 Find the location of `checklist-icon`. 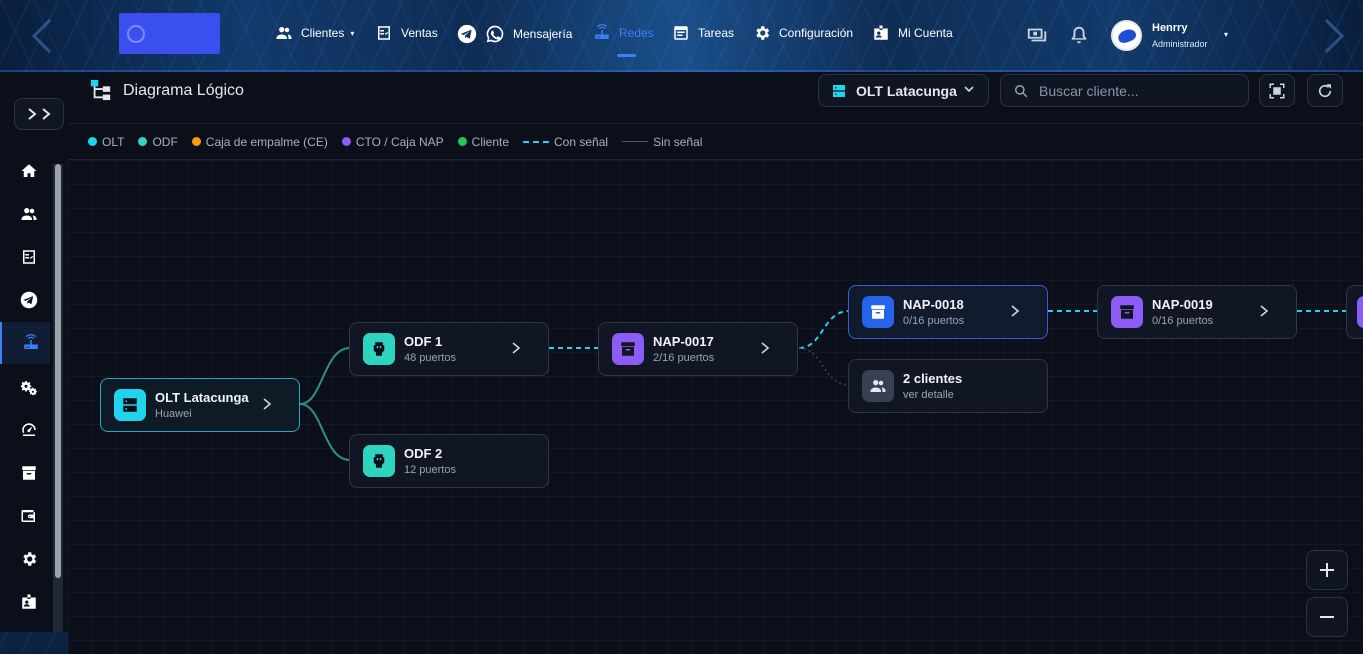

checklist-icon is located at coordinates (29, 257).